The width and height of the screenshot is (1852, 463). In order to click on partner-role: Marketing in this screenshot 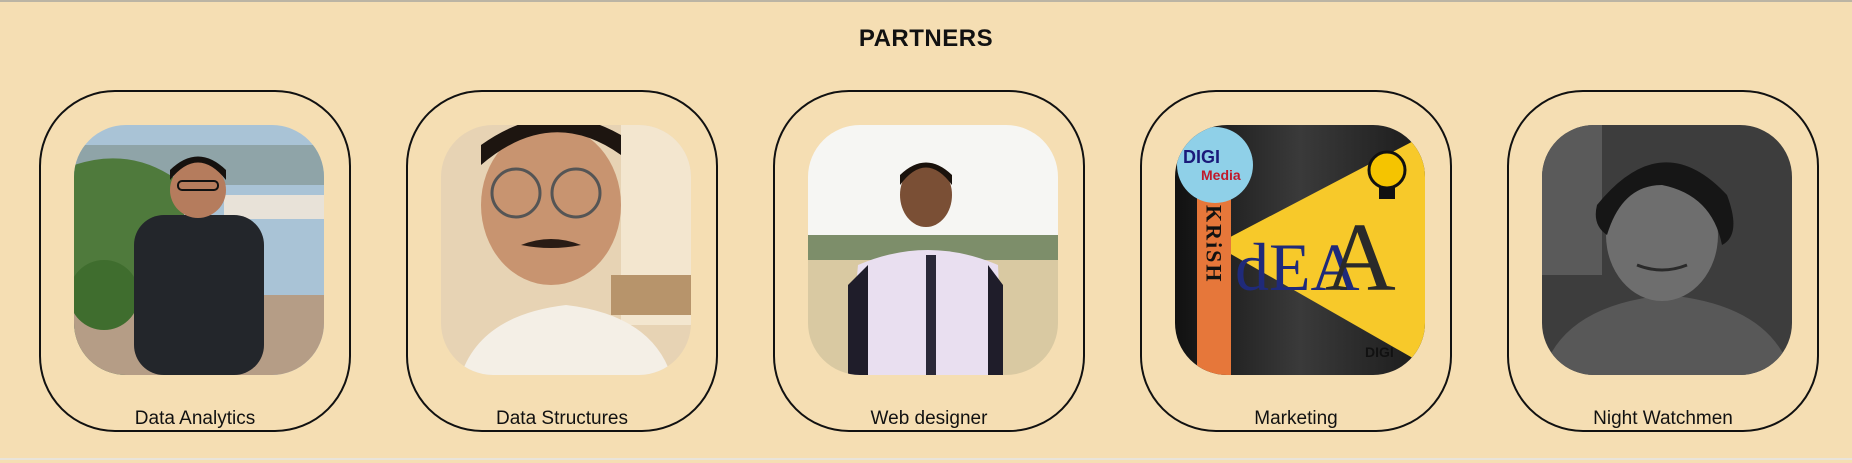, I will do `click(1296, 418)`.